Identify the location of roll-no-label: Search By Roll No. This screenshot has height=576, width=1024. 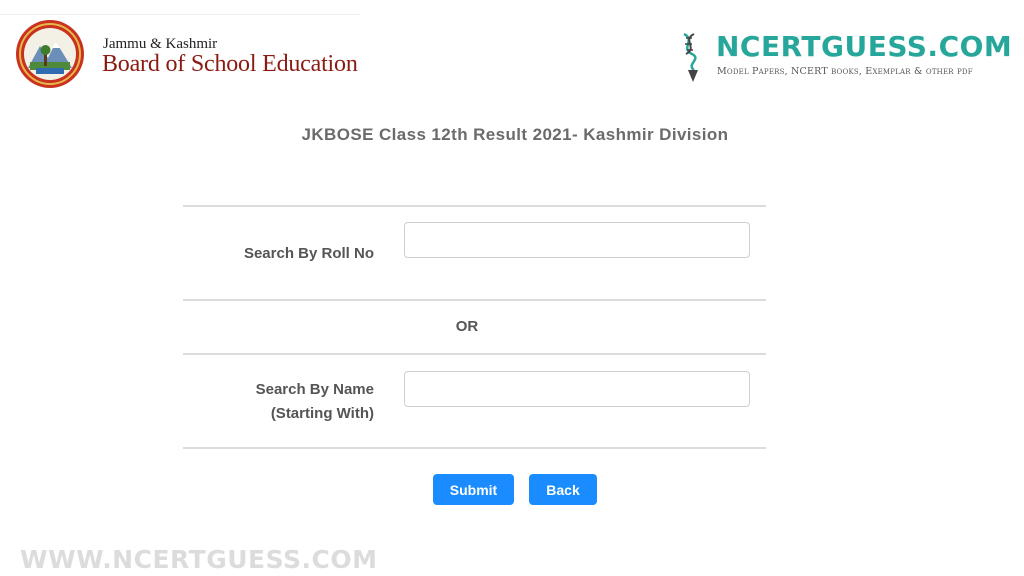
(308, 253).